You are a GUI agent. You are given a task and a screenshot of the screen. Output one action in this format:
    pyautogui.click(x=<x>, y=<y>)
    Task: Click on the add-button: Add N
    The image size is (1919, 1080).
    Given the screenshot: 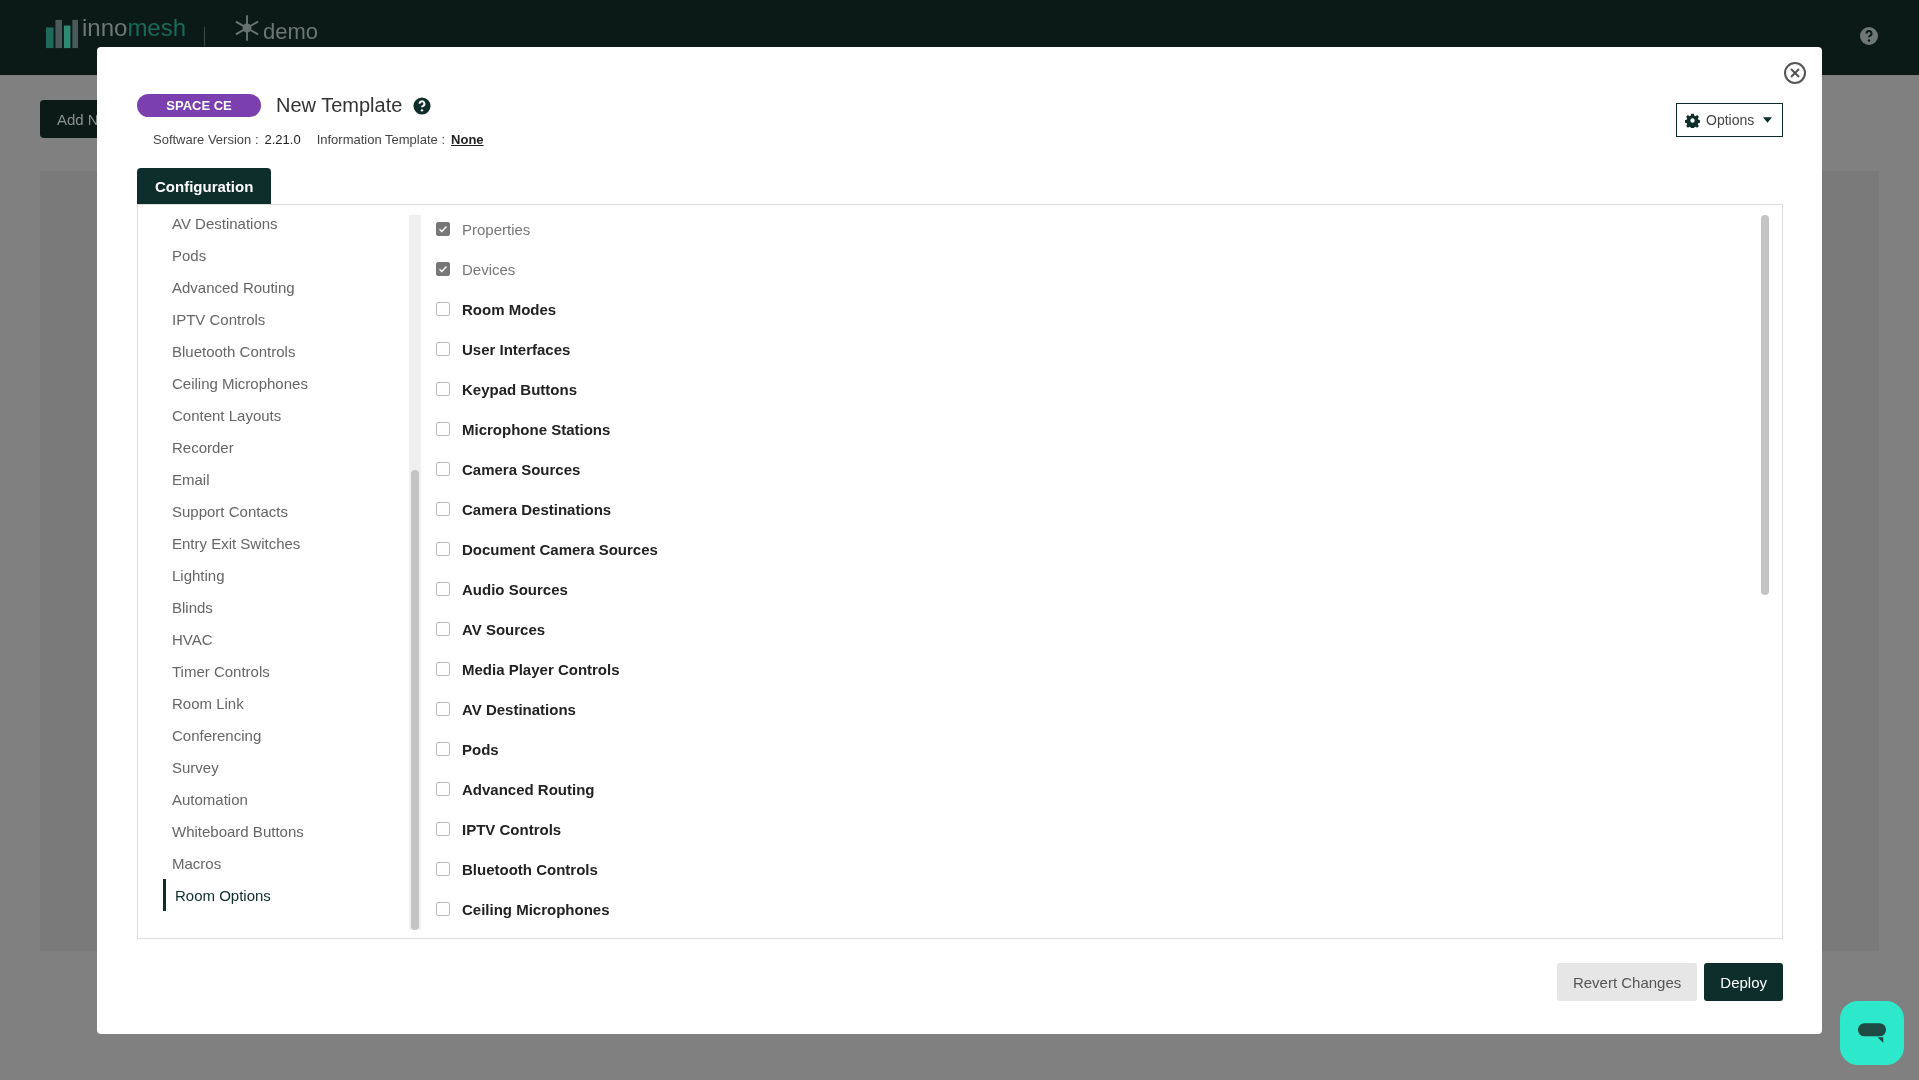 What is the action you would take?
    pyautogui.click(x=68, y=119)
    